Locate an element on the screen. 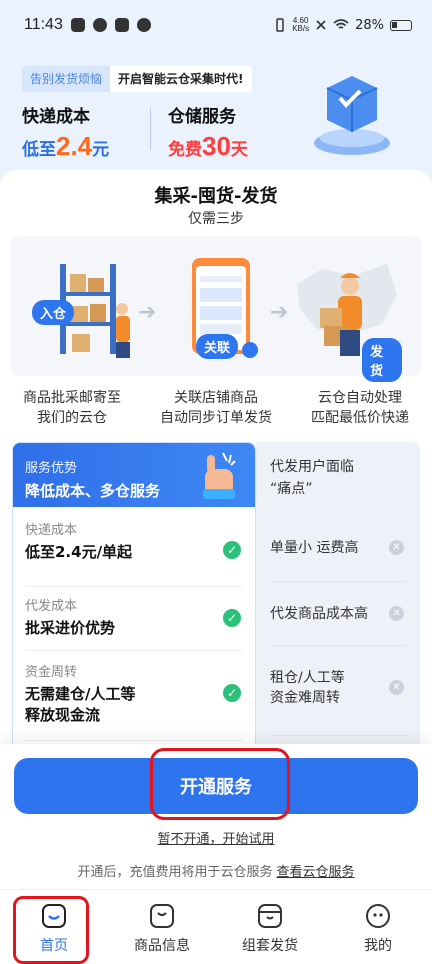  steps-illustration-box: 入仓 ➔ 关联 ➔ 发货 is located at coordinates (216, 309).